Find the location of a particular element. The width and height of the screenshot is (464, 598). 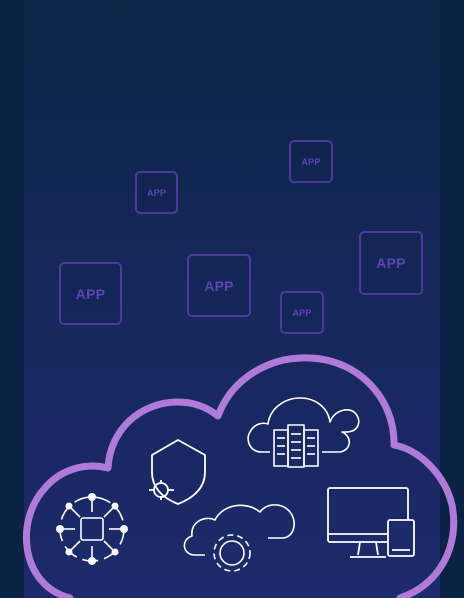

security-shield-icon is located at coordinates (177, 472).